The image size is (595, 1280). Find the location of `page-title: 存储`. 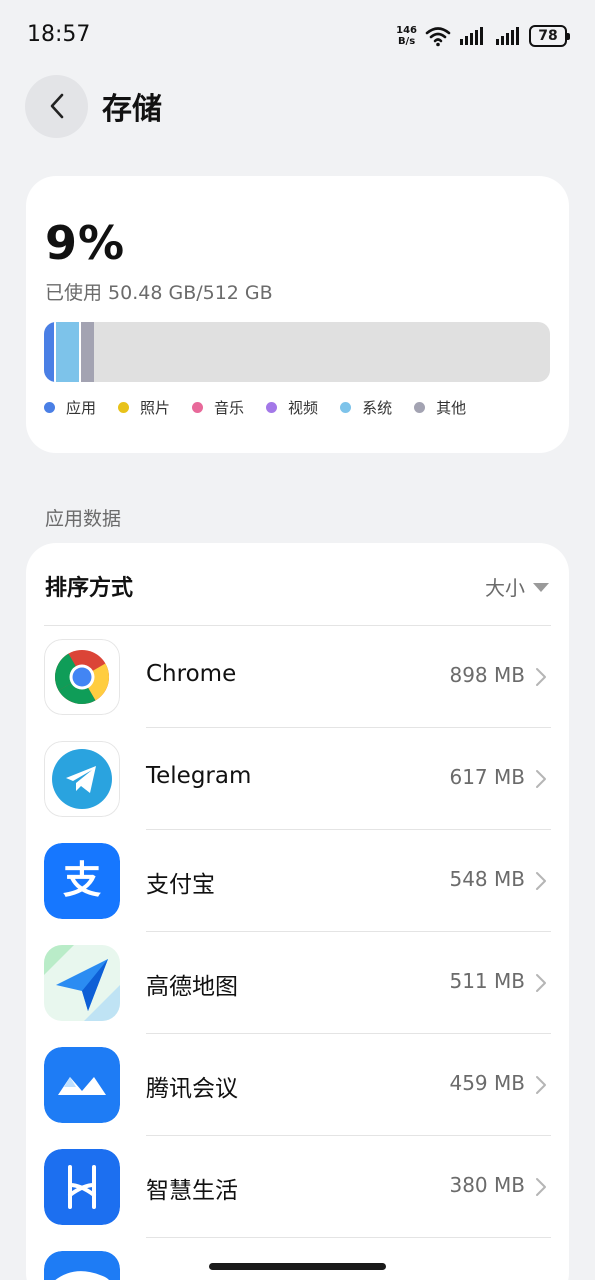

page-title: 存储 is located at coordinates (132, 109).